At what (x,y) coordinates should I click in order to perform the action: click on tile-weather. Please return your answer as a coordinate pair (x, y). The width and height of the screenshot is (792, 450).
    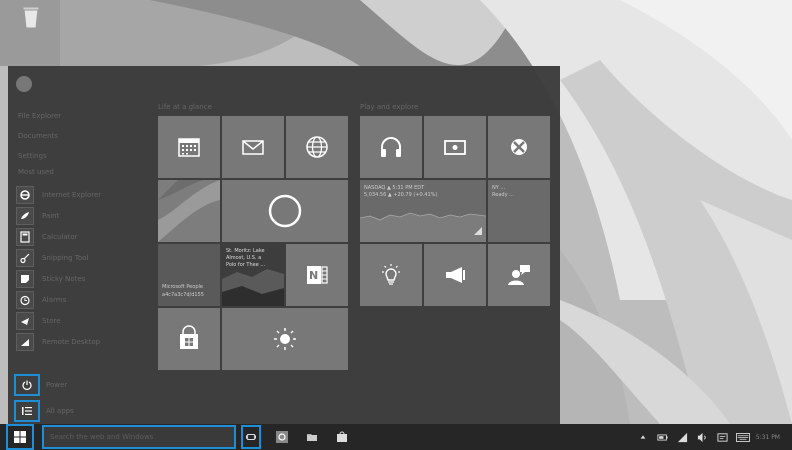
    Looking at the image, I should click on (285, 339).